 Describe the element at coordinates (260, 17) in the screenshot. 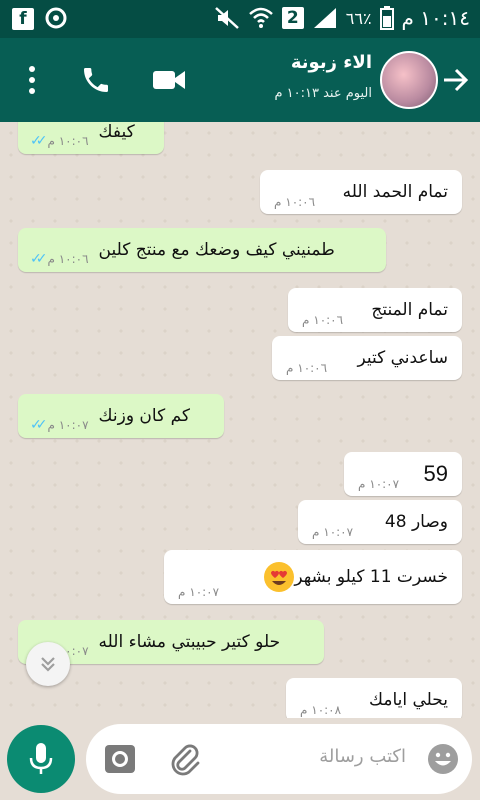

I see `wifi-icon` at that location.